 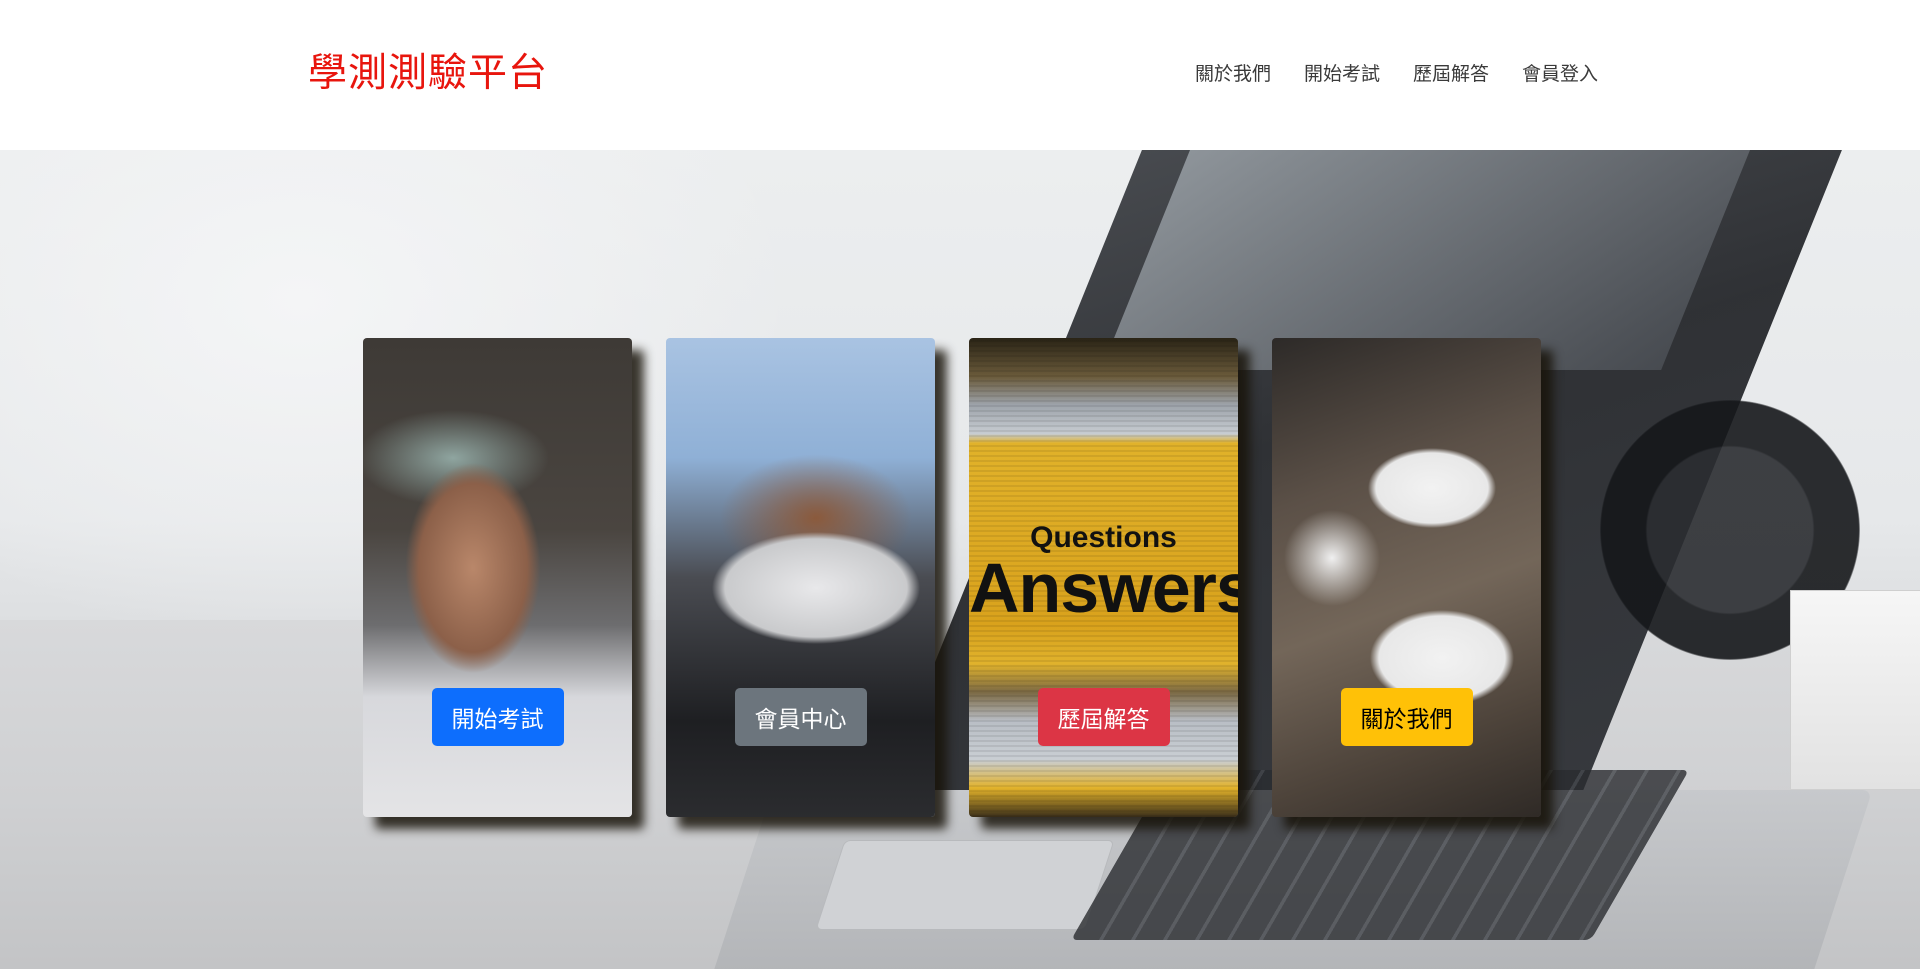 I want to click on nav-menu: 關於我們 開始考試 歷屆解答 會員登入, so click(x=1396, y=74).